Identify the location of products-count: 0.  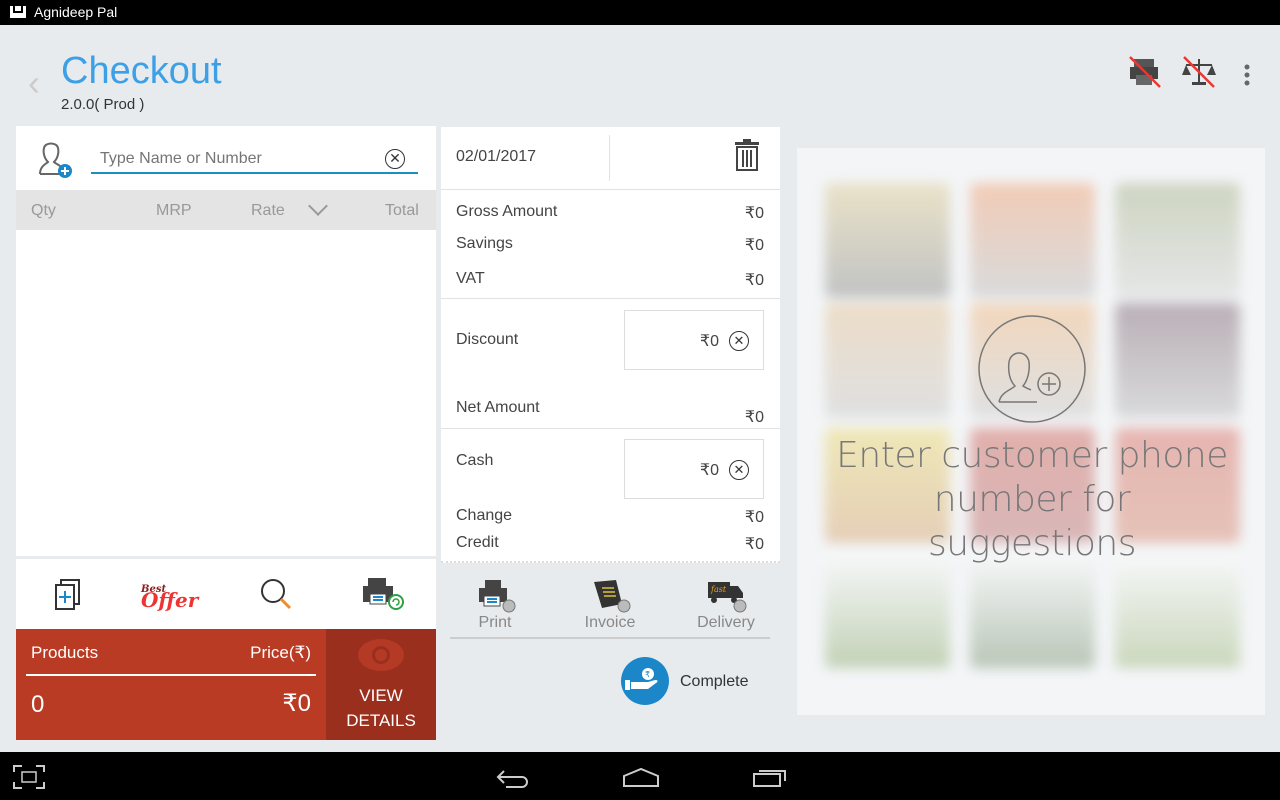
(38, 704).